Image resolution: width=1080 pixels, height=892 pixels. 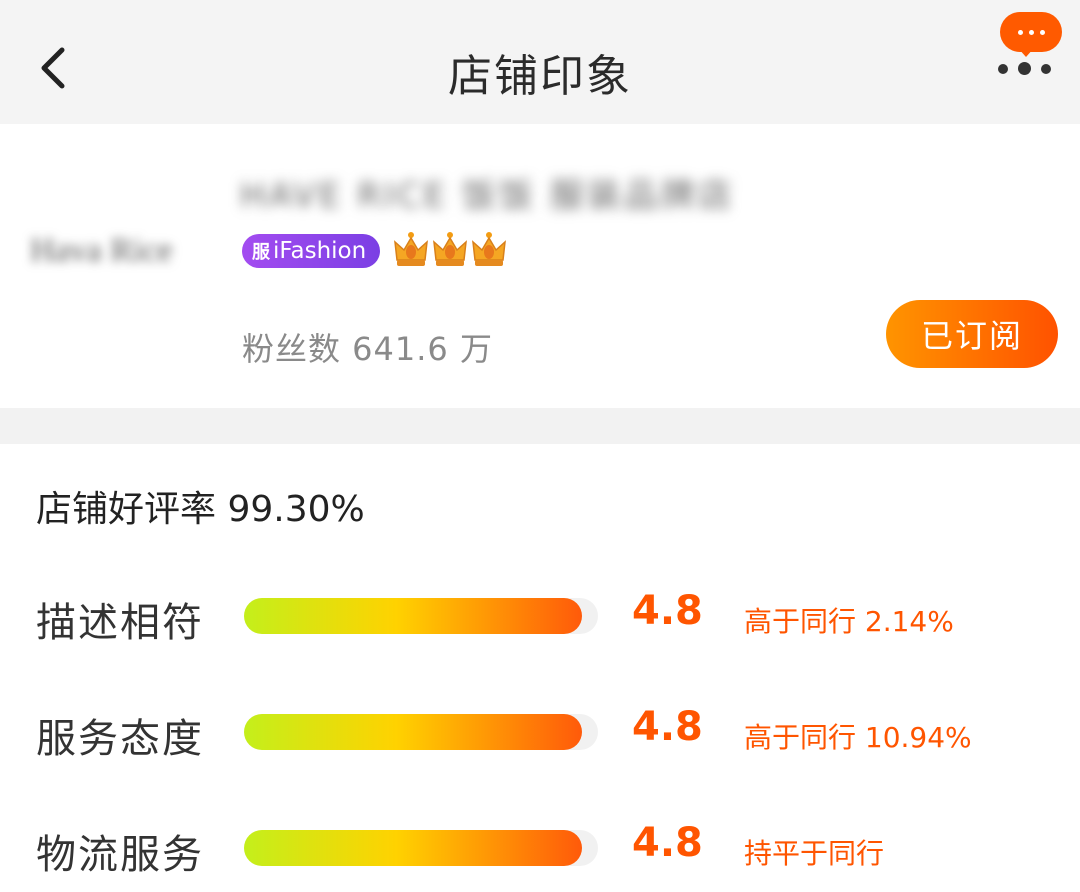 What do you see at coordinates (1024, 68) in the screenshot?
I see `more-dots-icon` at bounding box center [1024, 68].